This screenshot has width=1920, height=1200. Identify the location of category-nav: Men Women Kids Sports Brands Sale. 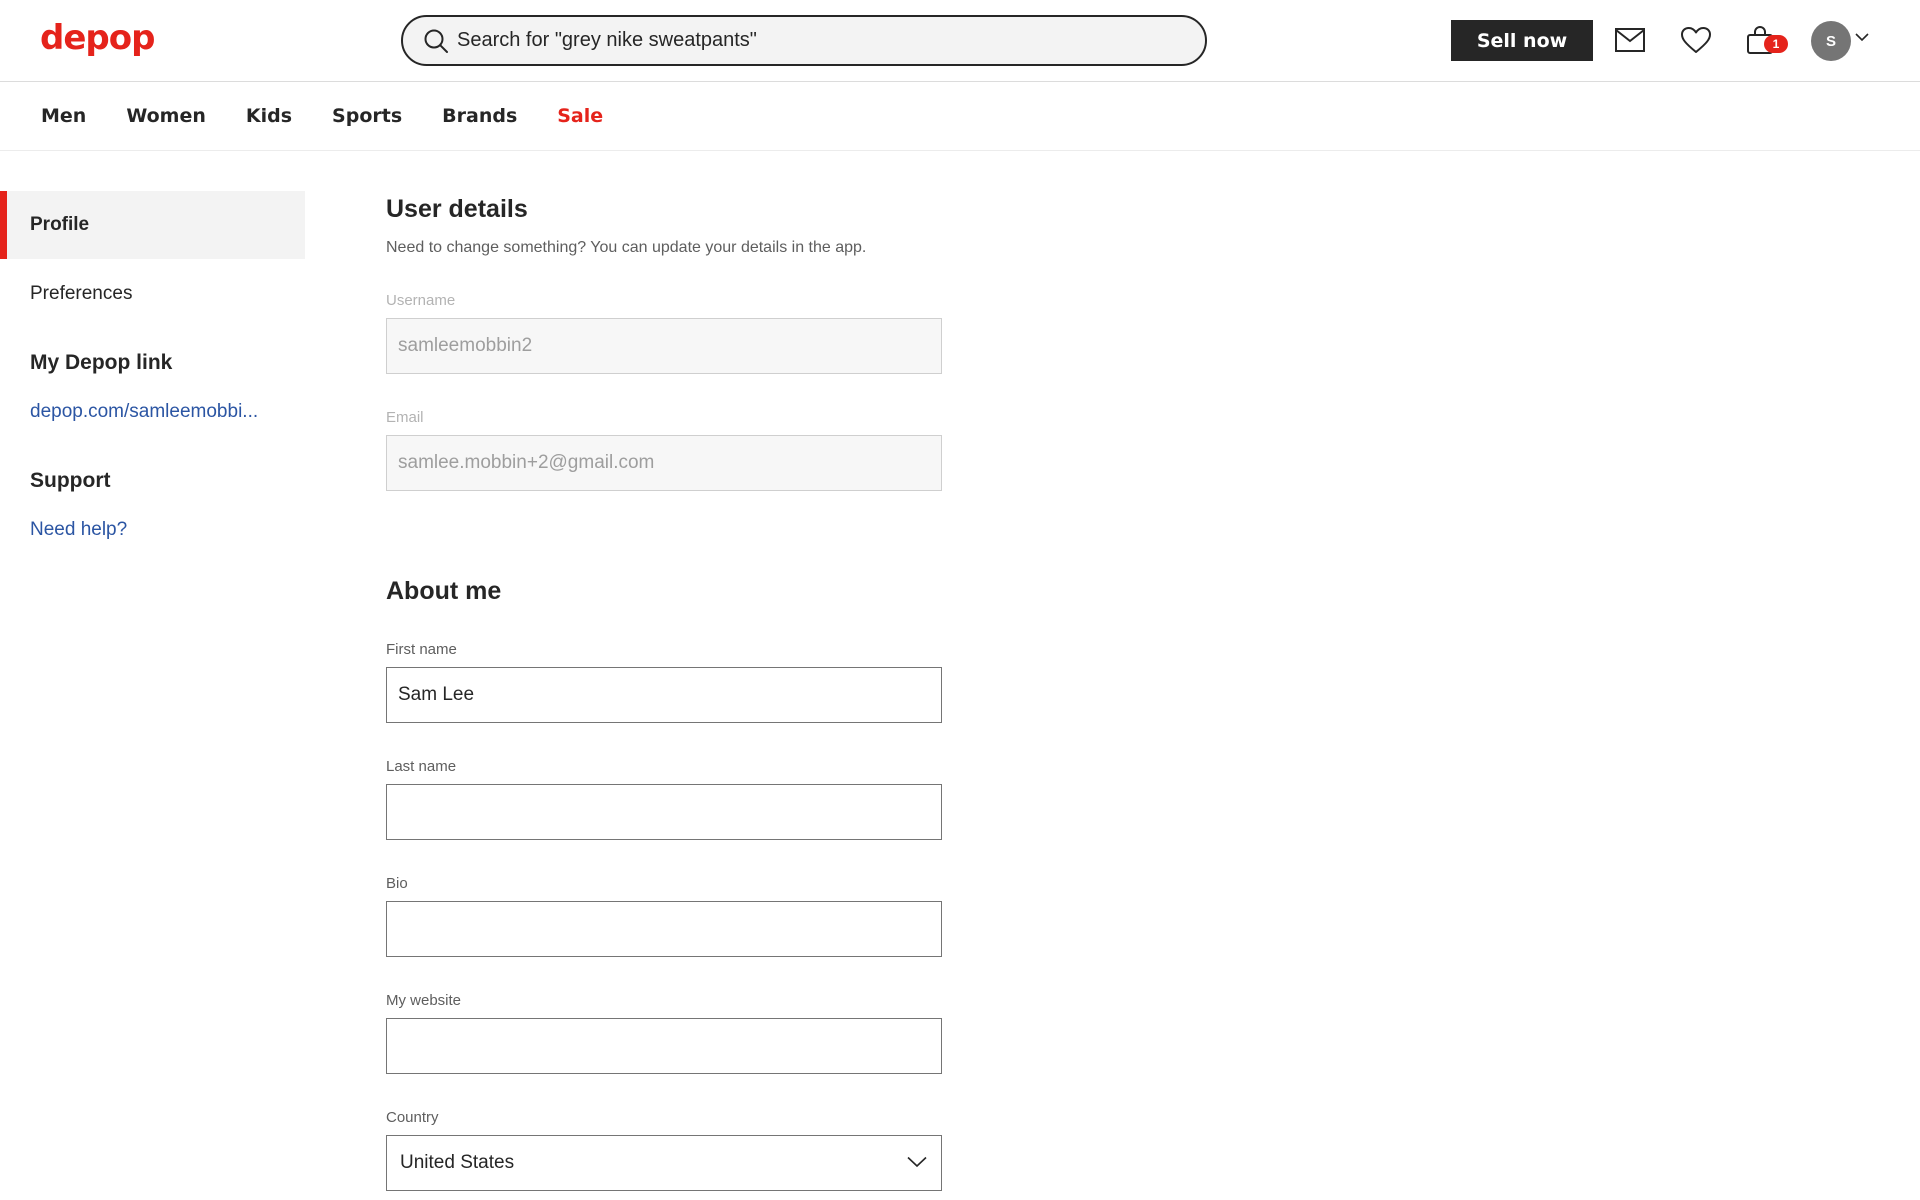
(960, 116).